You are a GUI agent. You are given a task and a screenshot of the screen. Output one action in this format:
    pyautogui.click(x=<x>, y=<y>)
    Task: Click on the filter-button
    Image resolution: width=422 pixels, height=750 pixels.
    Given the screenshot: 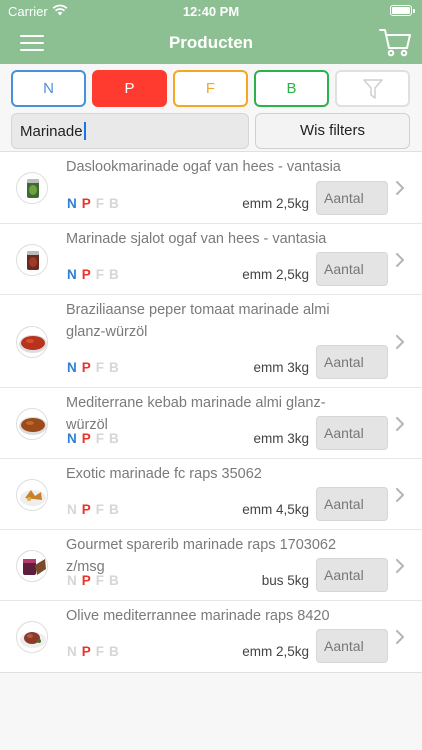 What is the action you would take?
    pyautogui.click(x=372, y=88)
    